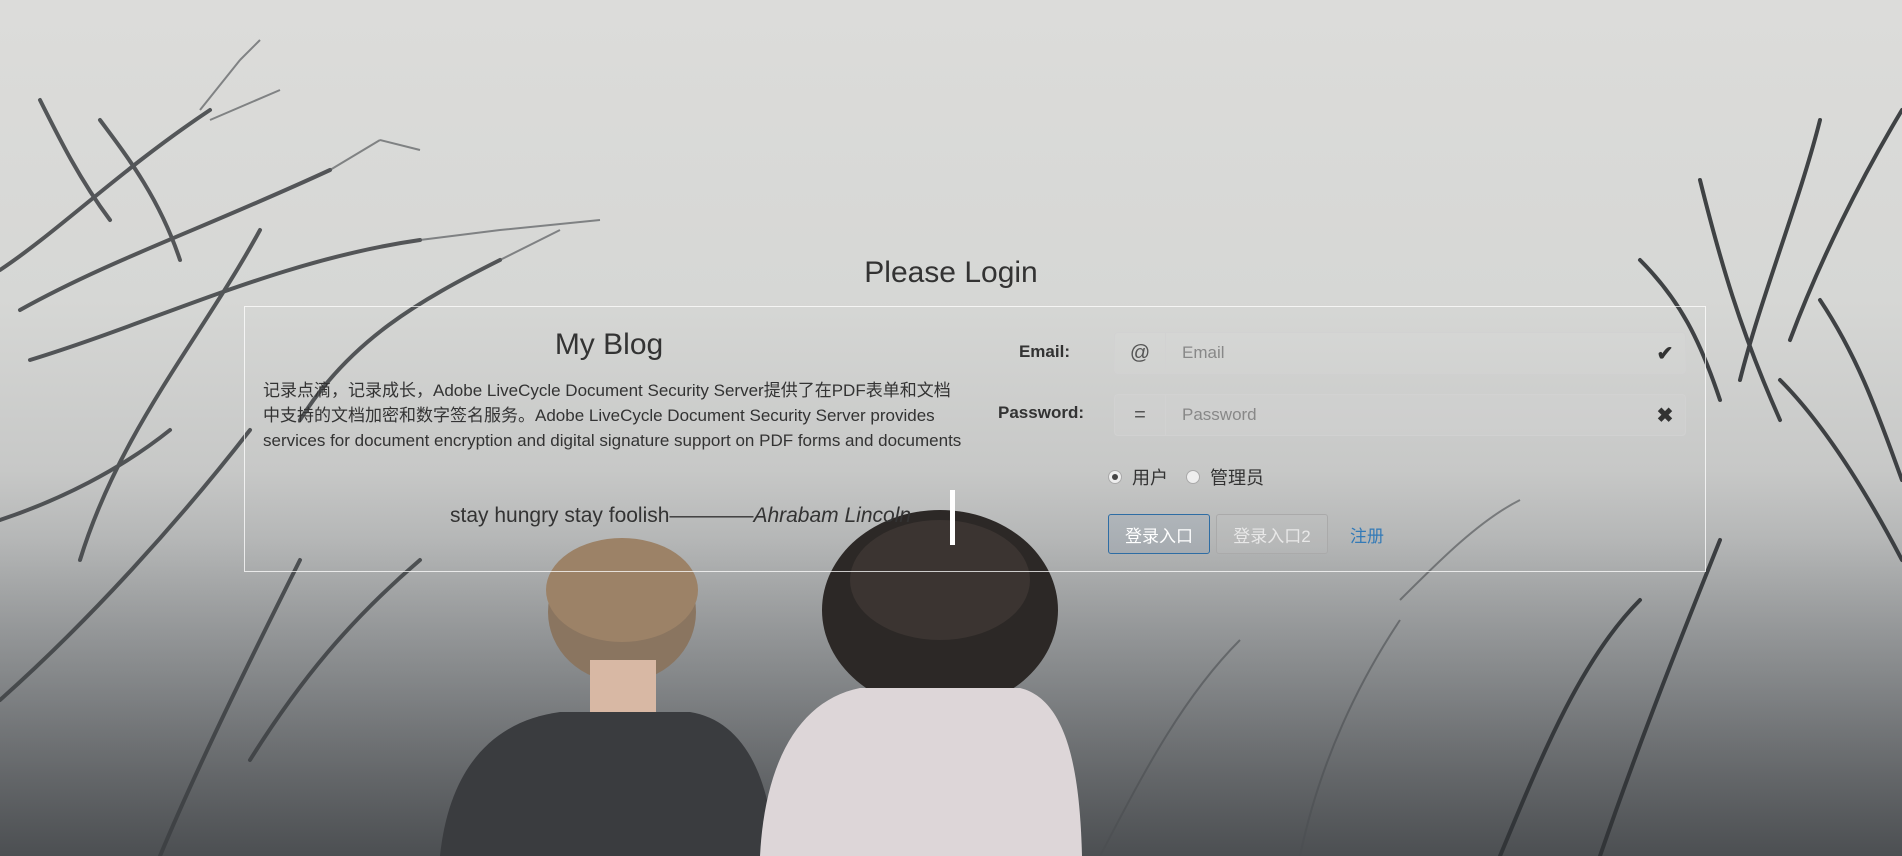 This screenshot has width=1902, height=856. What do you see at coordinates (1140, 353) in the screenshot?
I see `at-icon: @` at bounding box center [1140, 353].